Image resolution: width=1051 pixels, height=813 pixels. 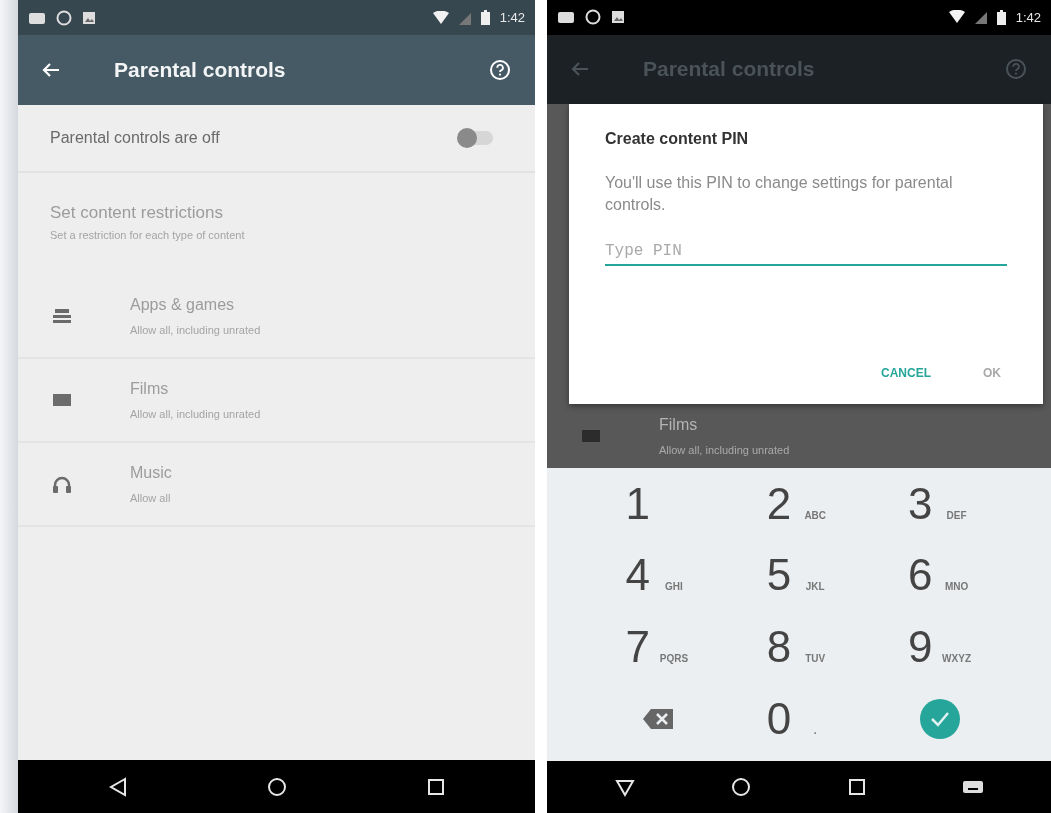 What do you see at coordinates (658, 575) in the screenshot?
I see `keypad-key: 4 GHI` at bounding box center [658, 575].